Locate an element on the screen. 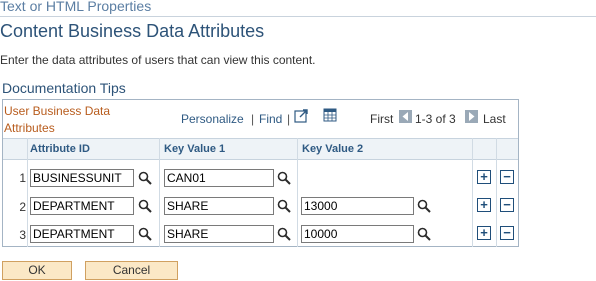  row-number: 2 is located at coordinates (22, 207).